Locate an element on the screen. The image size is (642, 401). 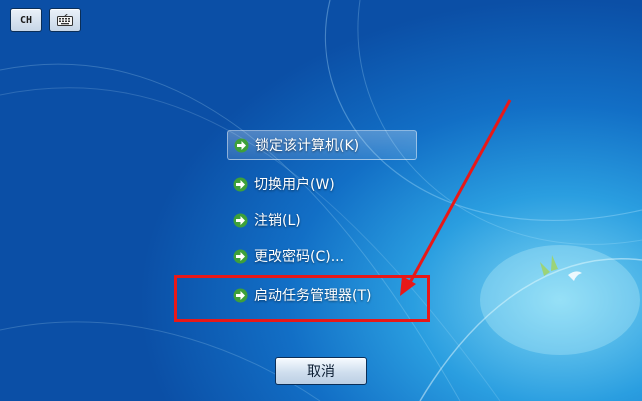
keyboard-button is located at coordinates (65, 20).